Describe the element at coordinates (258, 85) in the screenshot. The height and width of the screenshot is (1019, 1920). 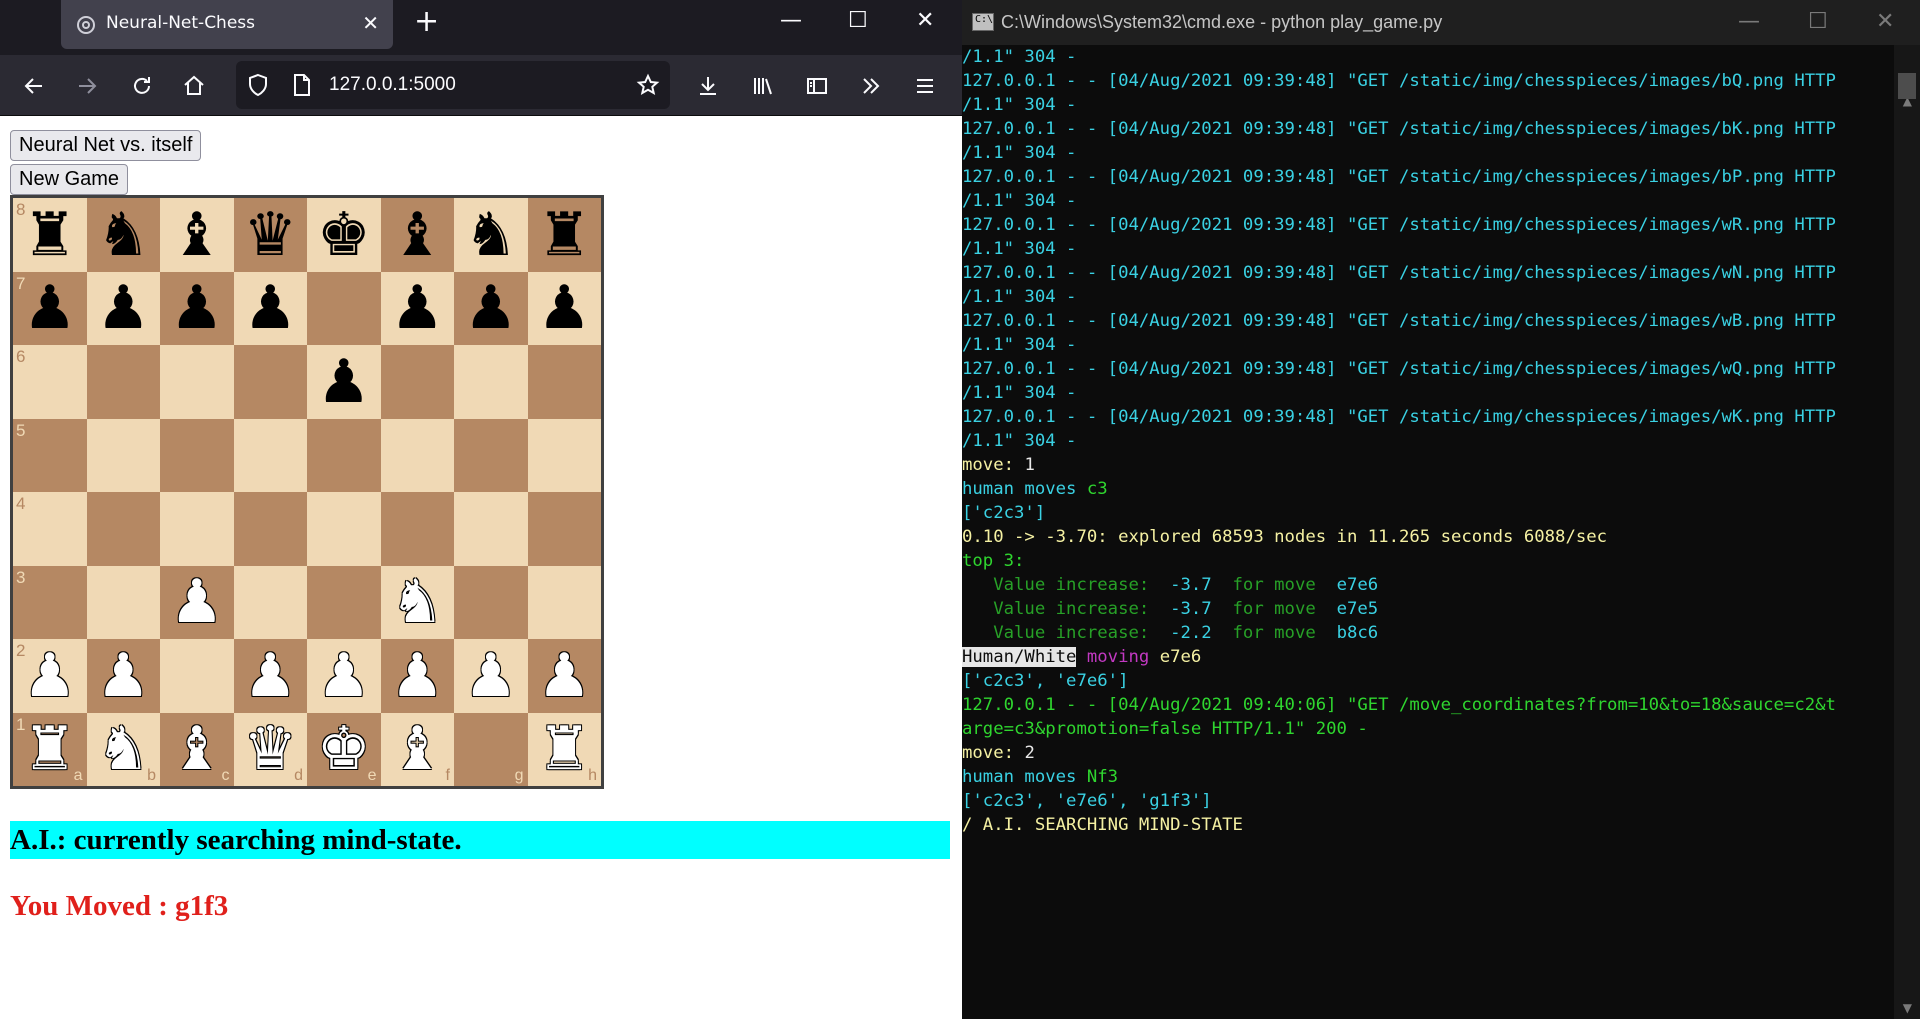
I see `shield-icon` at that location.